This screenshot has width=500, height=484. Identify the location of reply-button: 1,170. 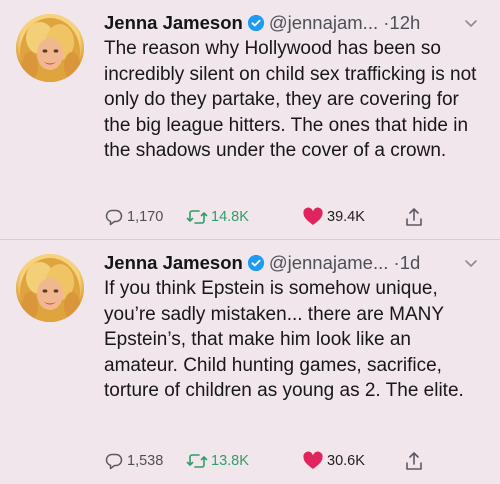
(133, 217).